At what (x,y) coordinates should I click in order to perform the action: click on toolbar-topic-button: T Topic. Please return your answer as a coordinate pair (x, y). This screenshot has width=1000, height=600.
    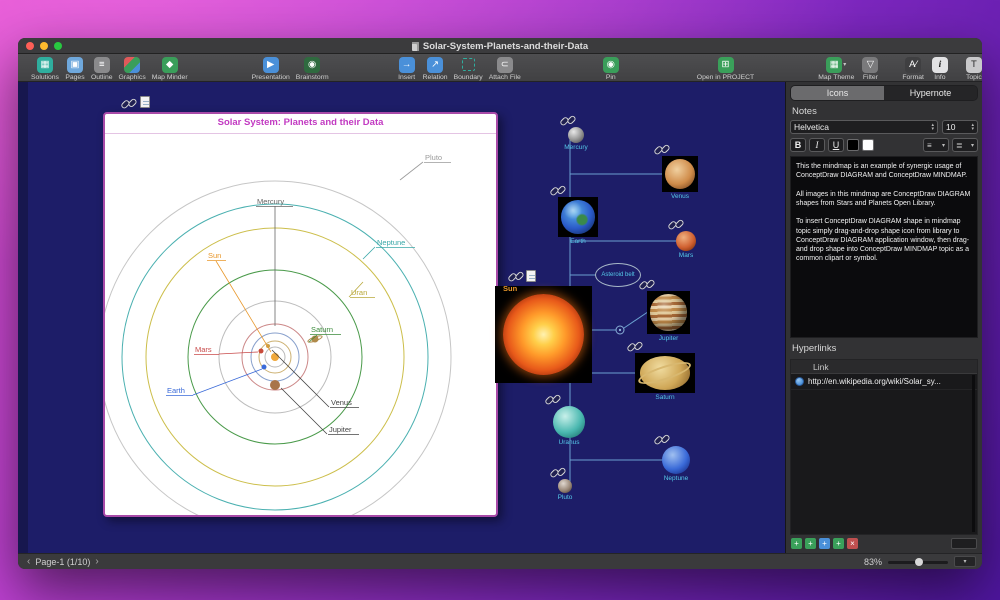
    Looking at the image, I should click on (971, 68).